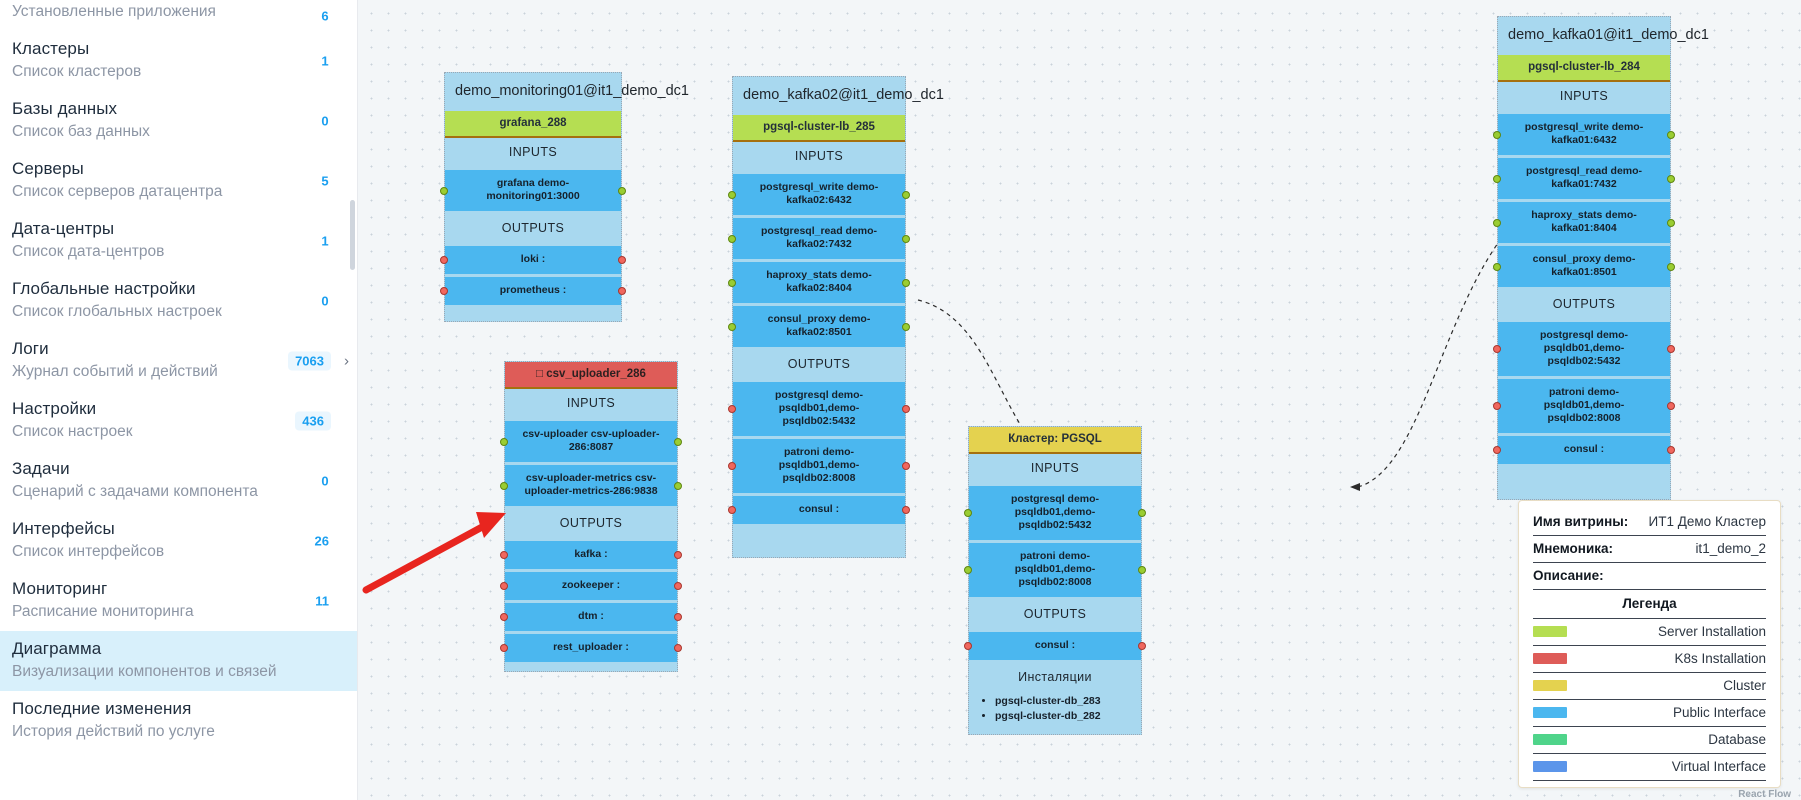 This screenshot has height=800, width=1801. What do you see at coordinates (819, 194) in the screenshot?
I see `node-input-port: postgresql_write demo-kafka02:6432` at bounding box center [819, 194].